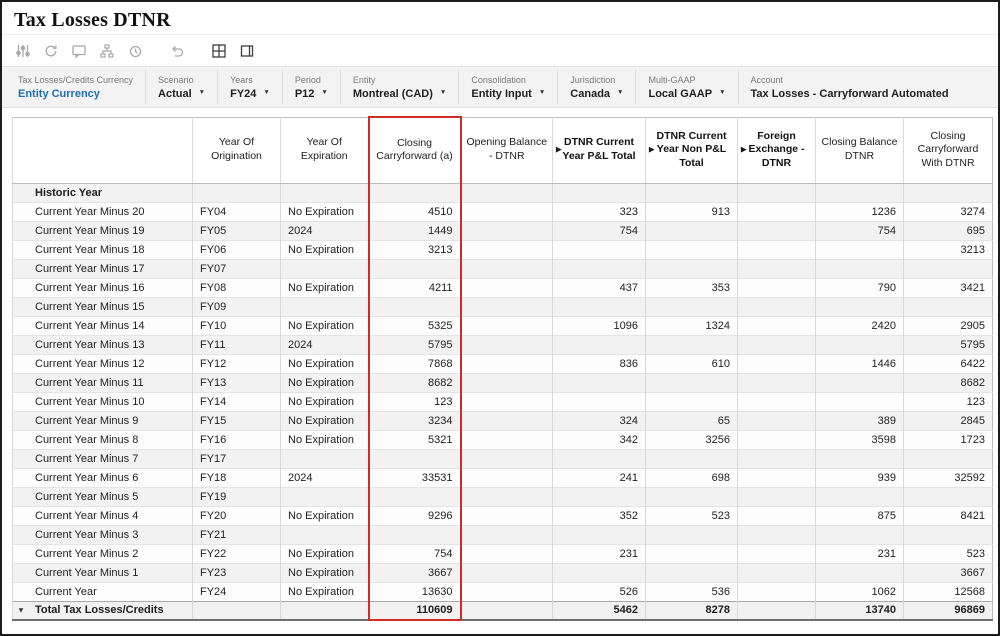 This screenshot has width=1000, height=636. What do you see at coordinates (599, 211) in the screenshot?
I see `cell-pl_total: 323` at bounding box center [599, 211].